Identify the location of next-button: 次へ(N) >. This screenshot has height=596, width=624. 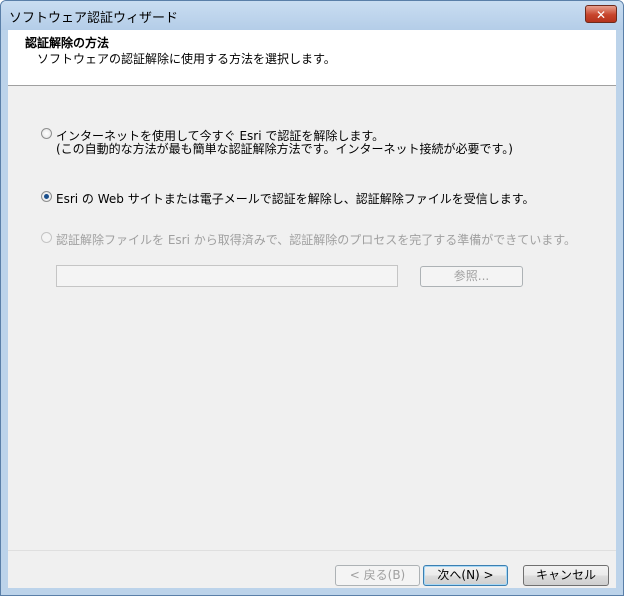
(465, 575).